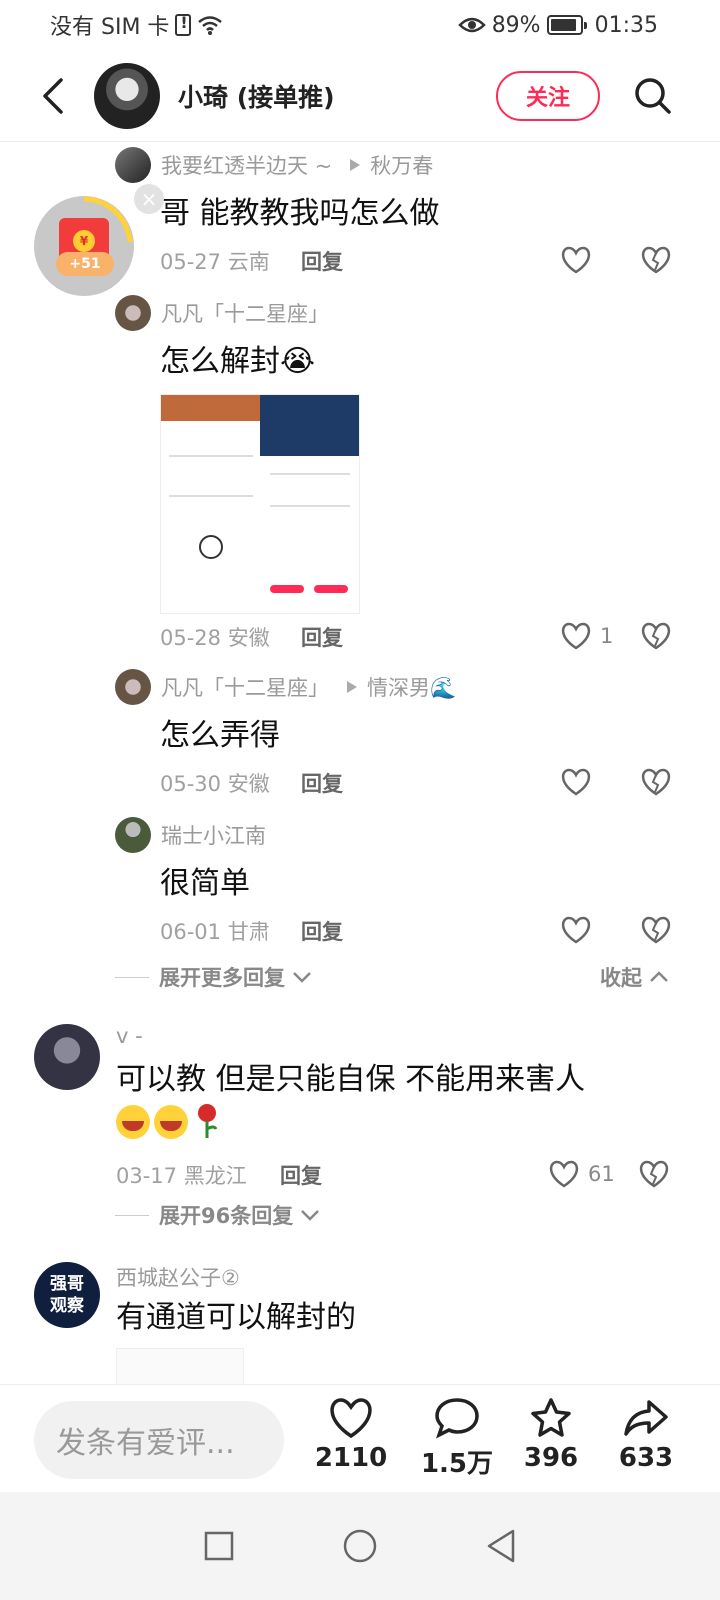 The height and width of the screenshot is (1600, 720). Describe the element at coordinates (351, 1435) in the screenshot. I see `like-action: 2110` at that location.